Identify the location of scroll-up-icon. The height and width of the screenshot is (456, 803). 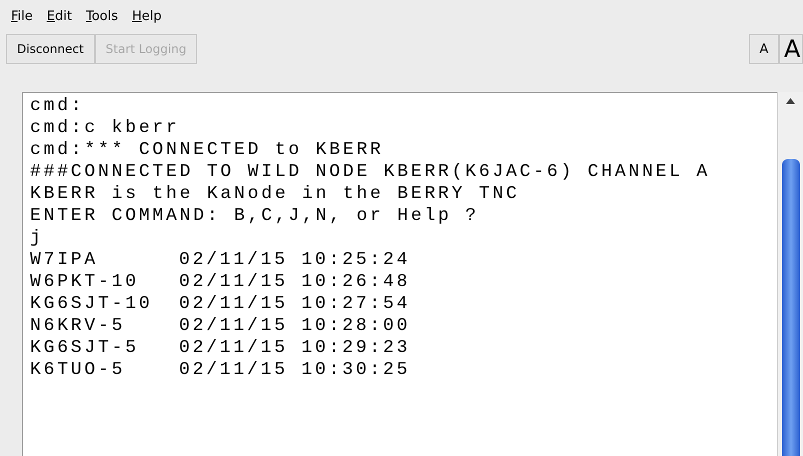
(790, 101).